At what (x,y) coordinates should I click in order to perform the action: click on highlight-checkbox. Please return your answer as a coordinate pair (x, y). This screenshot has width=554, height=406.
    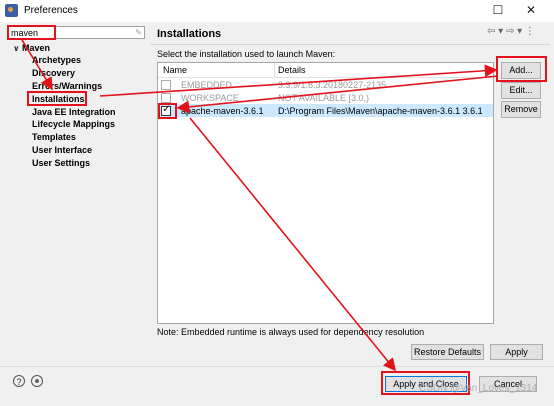
    Looking at the image, I should click on (167, 111).